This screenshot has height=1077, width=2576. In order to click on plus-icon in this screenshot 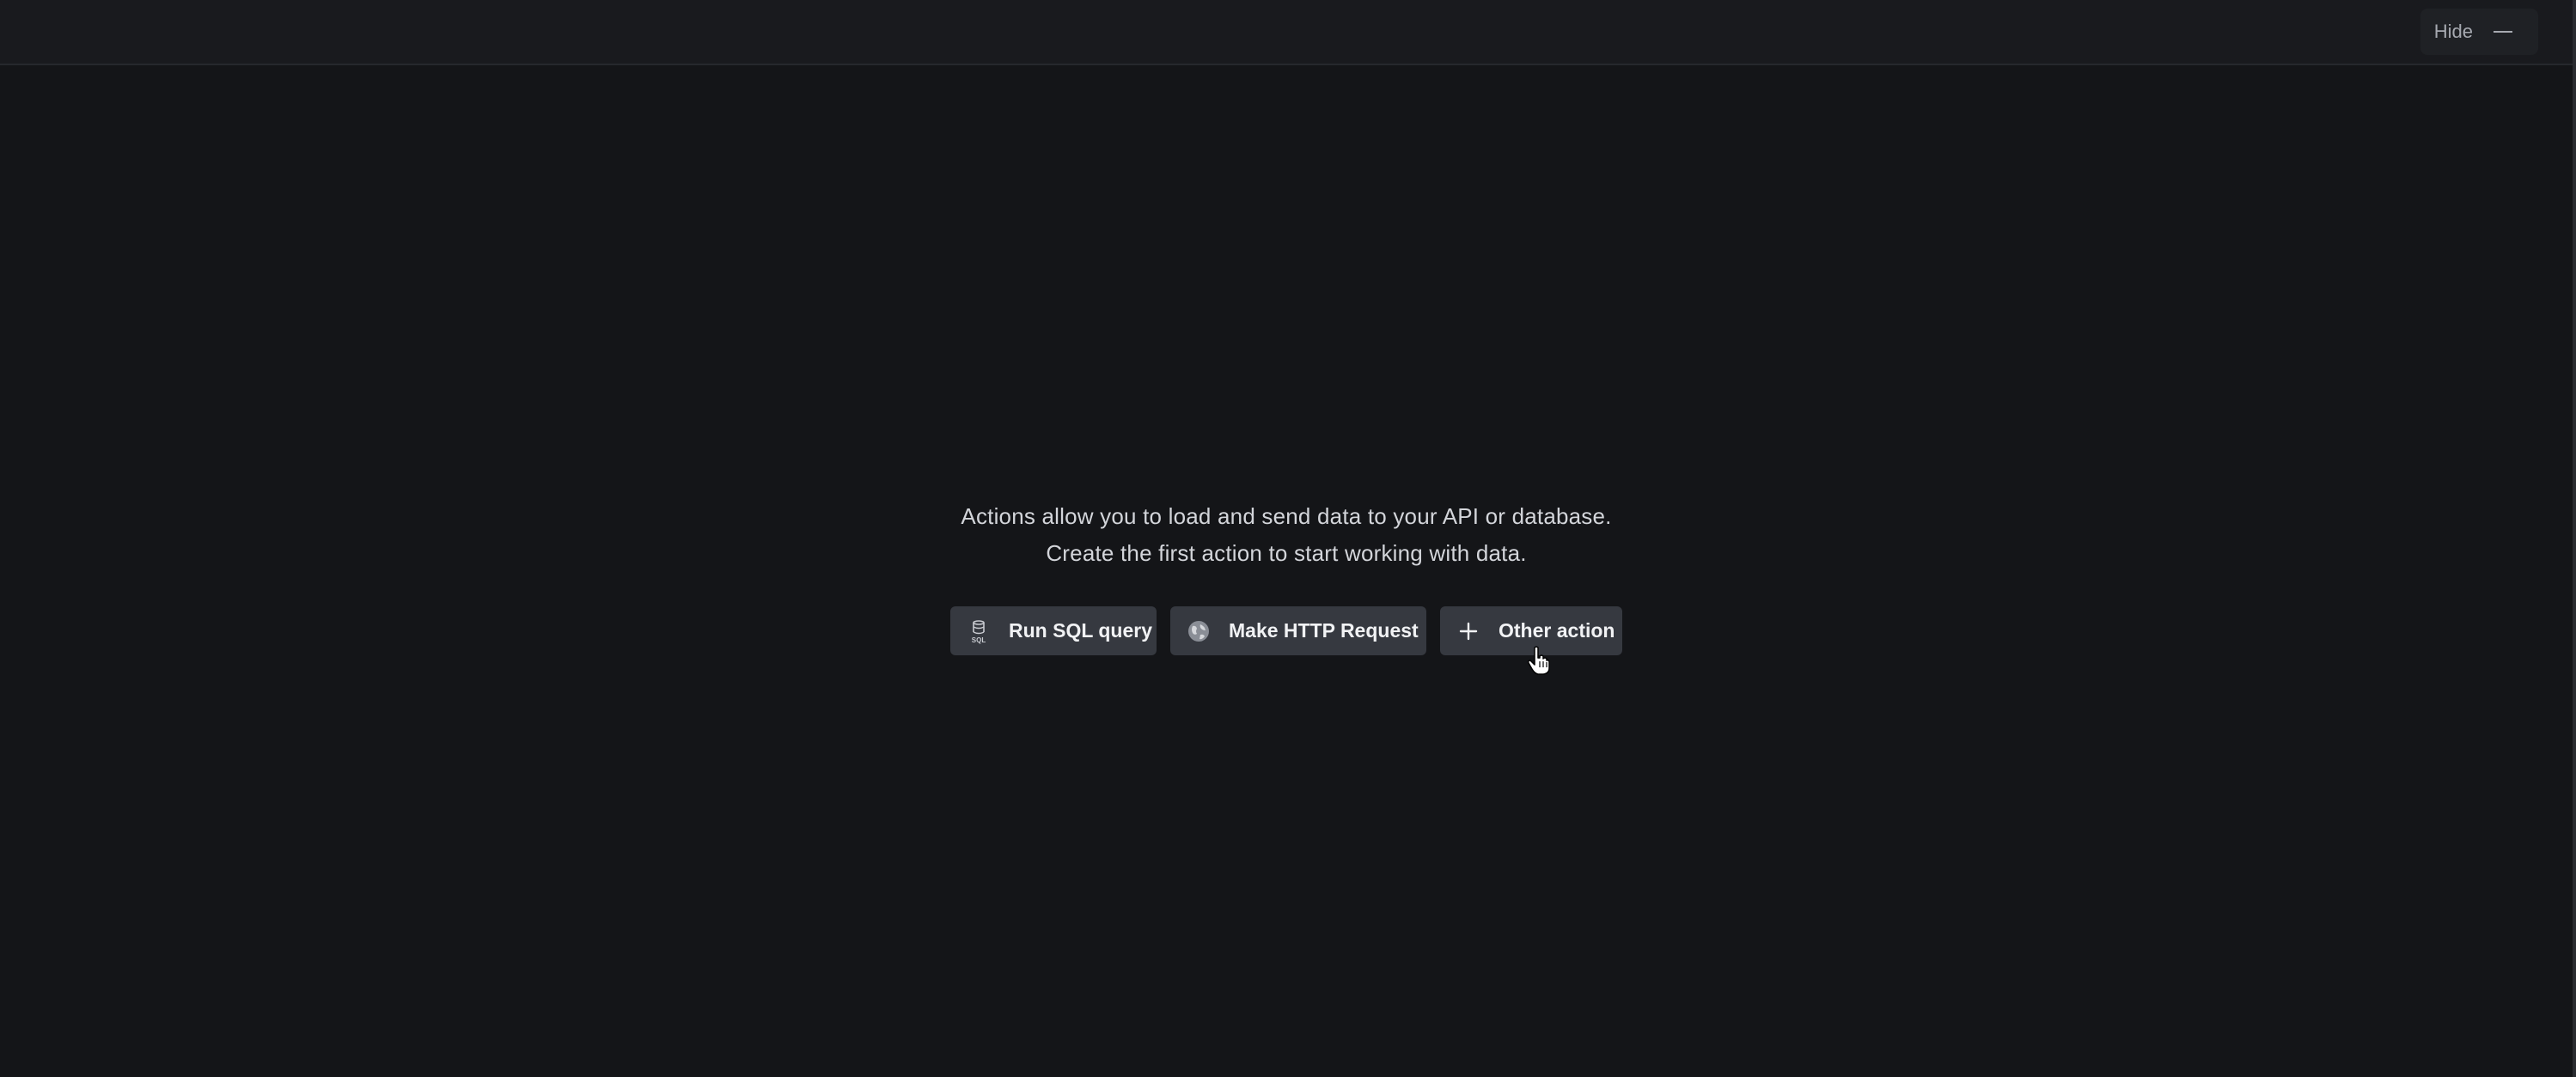, I will do `click(1468, 631)`.